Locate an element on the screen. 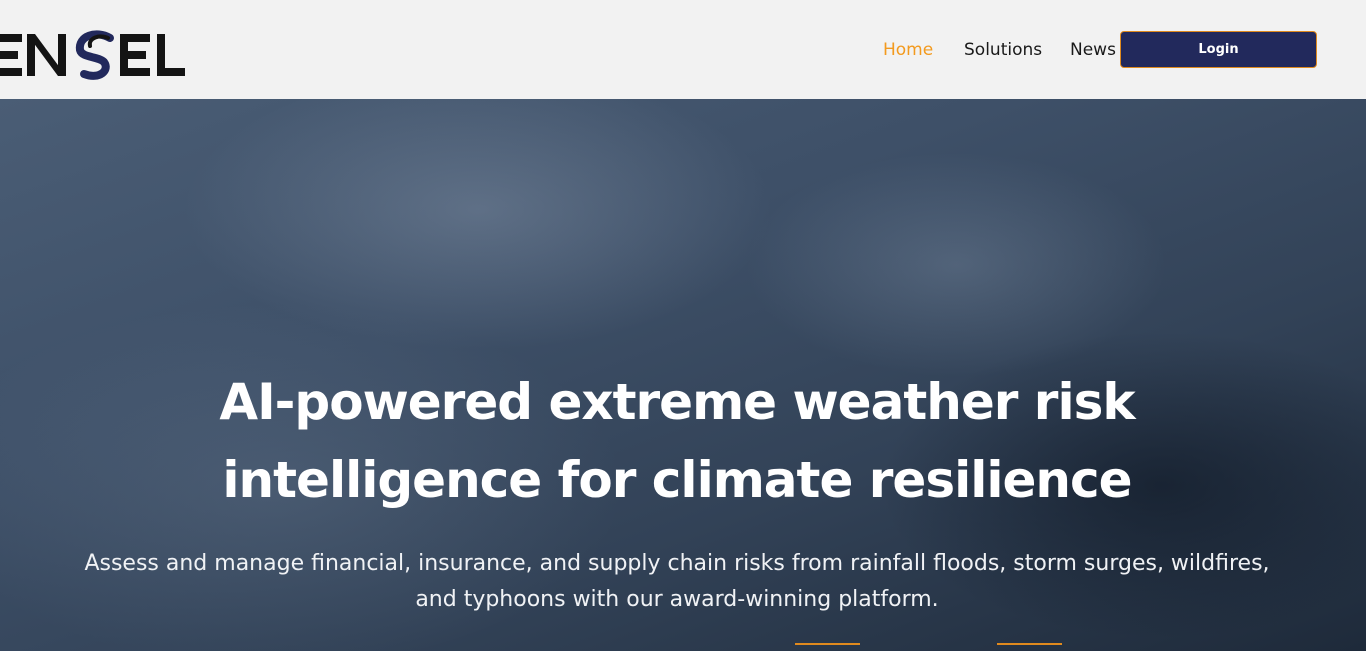 The image size is (1366, 651). hero-title-line-2: intelligence for climate resilience is located at coordinates (677, 480).